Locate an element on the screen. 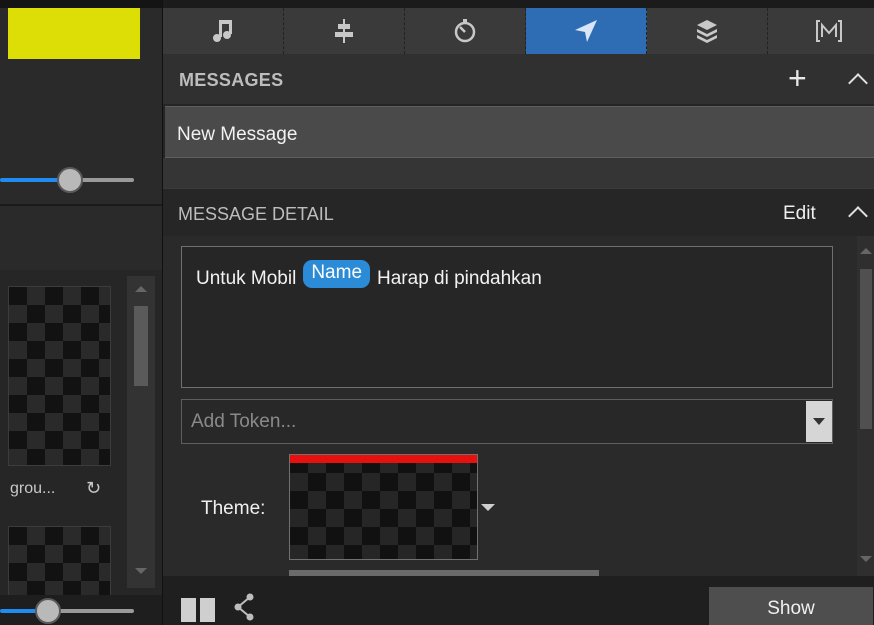  token-dropdown-button is located at coordinates (819, 421).